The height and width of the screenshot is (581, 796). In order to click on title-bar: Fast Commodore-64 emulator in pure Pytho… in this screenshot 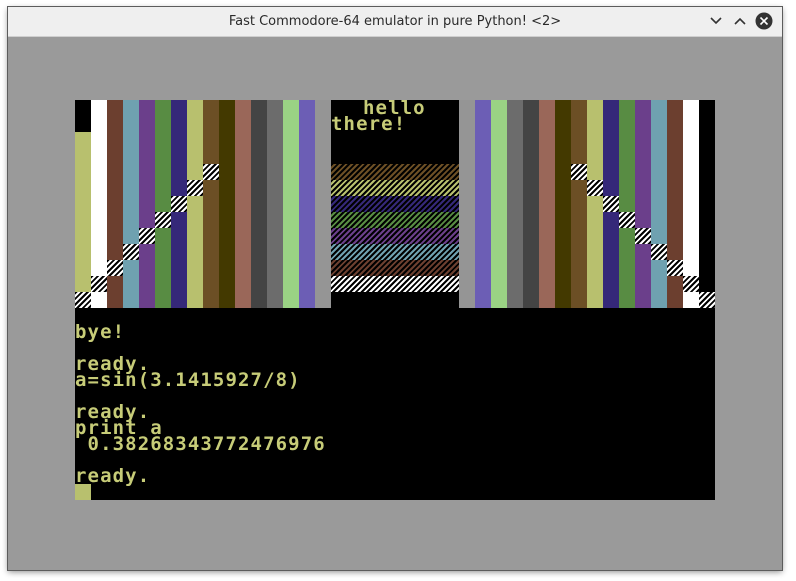, I will do `click(395, 22)`.